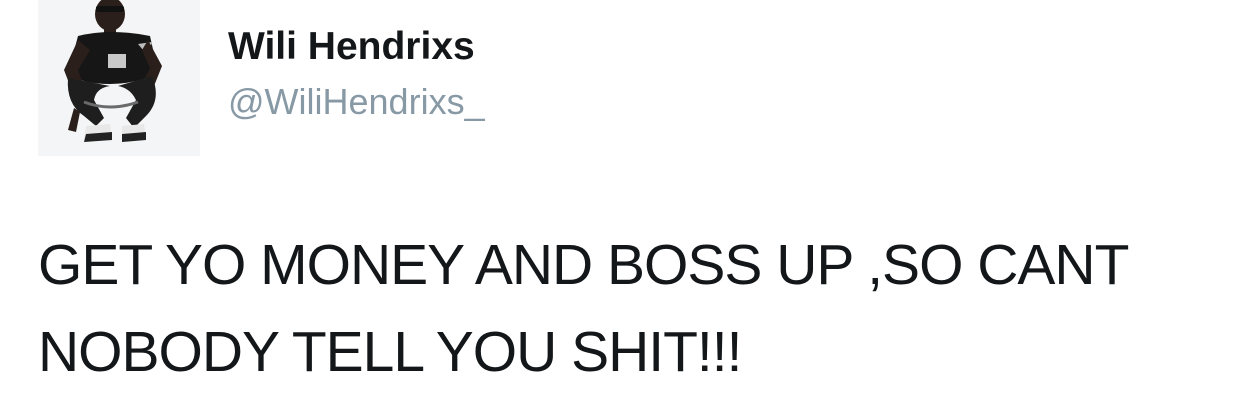 This screenshot has width=1243, height=415. Describe the element at coordinates (356, 102) in the screenshot. I see `user-handle: @WiliHendrixs_` at that location.